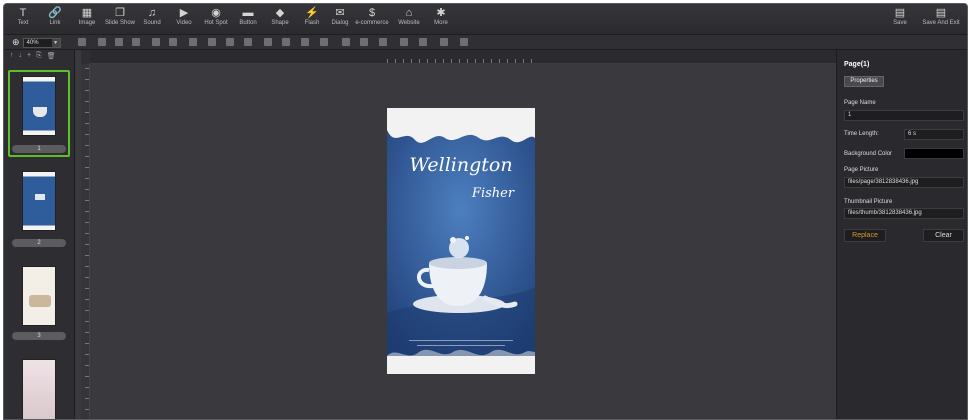 This screenshot has height=420, width=970. I want to click on page-title-line2: Fisher, so click(493, 193).